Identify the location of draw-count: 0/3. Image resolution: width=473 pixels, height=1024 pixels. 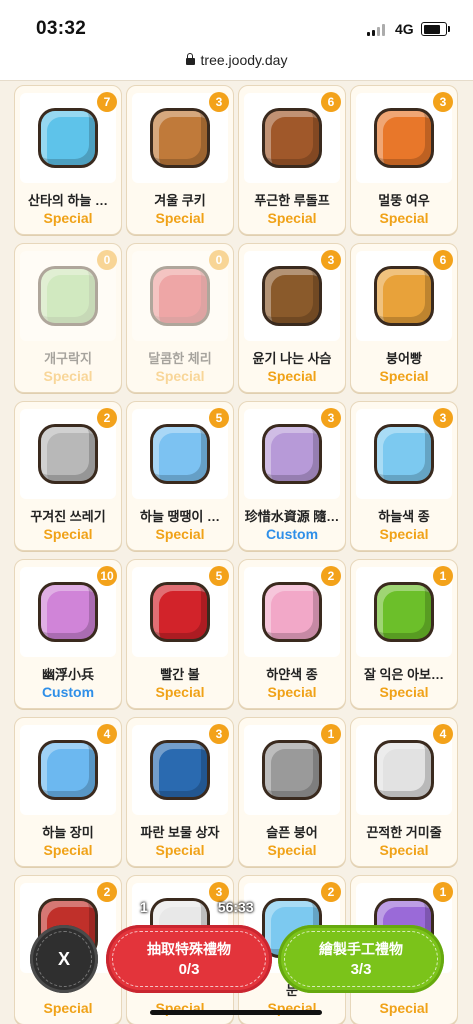
(189, 969).